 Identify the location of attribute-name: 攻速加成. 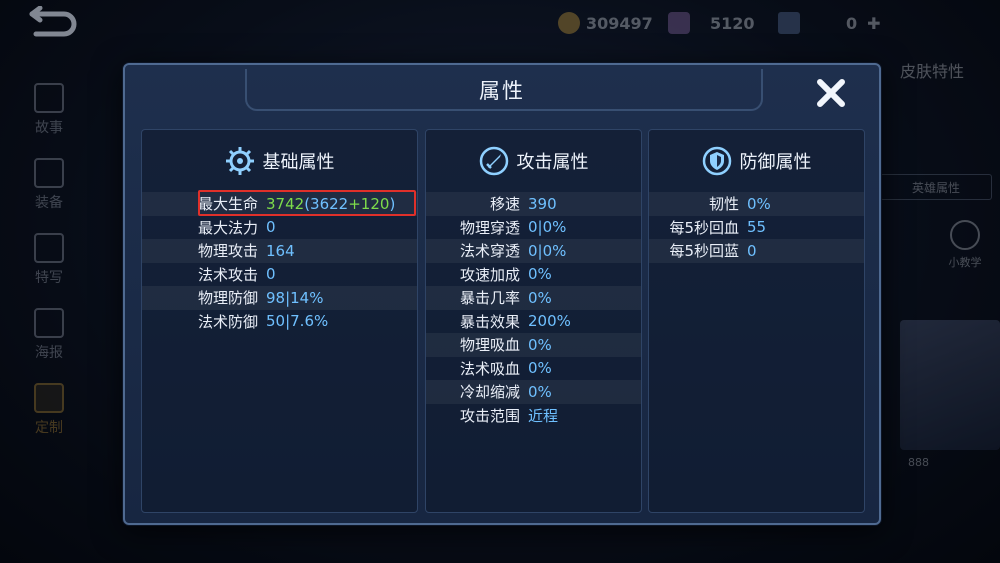
(489, 274).